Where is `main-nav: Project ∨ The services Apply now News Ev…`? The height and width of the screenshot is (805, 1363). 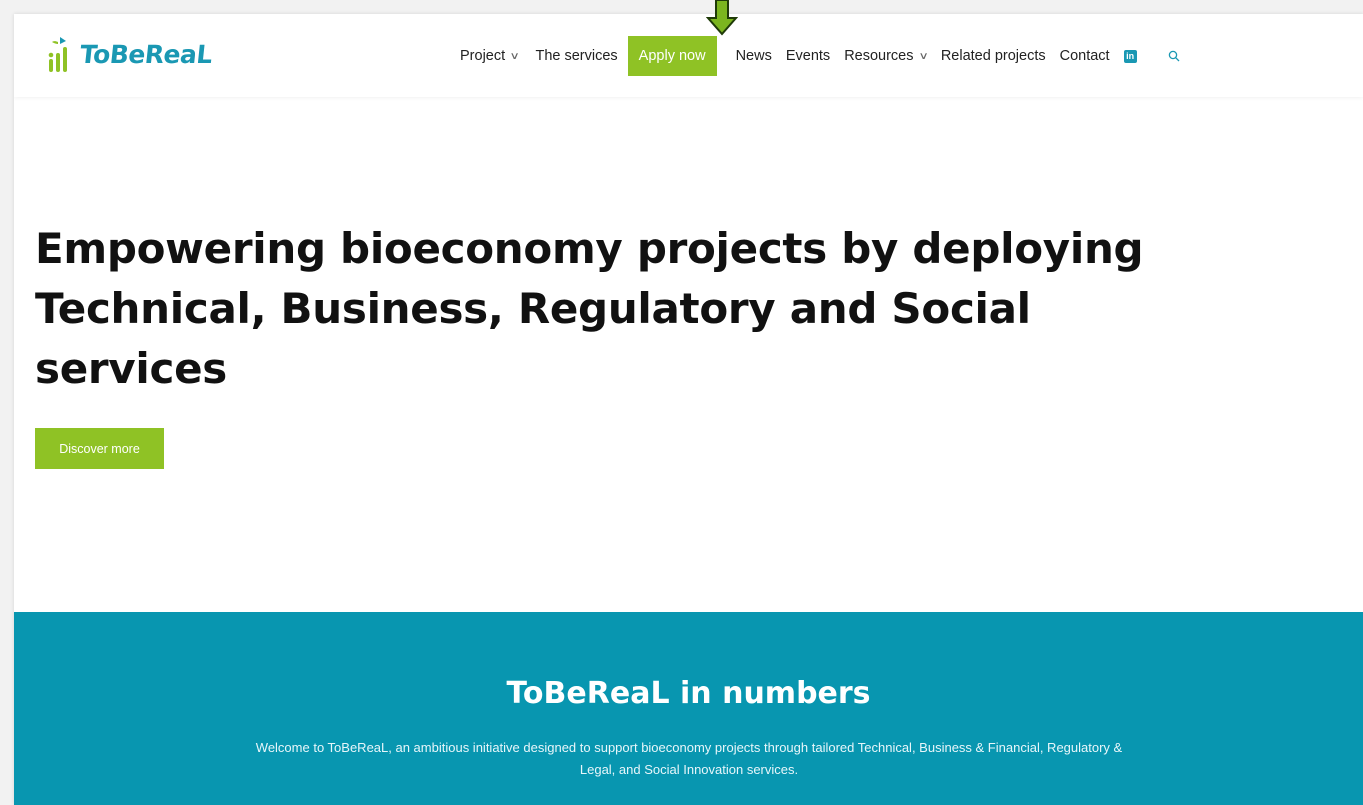
main-nav: Project ∨ The services Apply now News Ev… is located at coordinates (820, 56).